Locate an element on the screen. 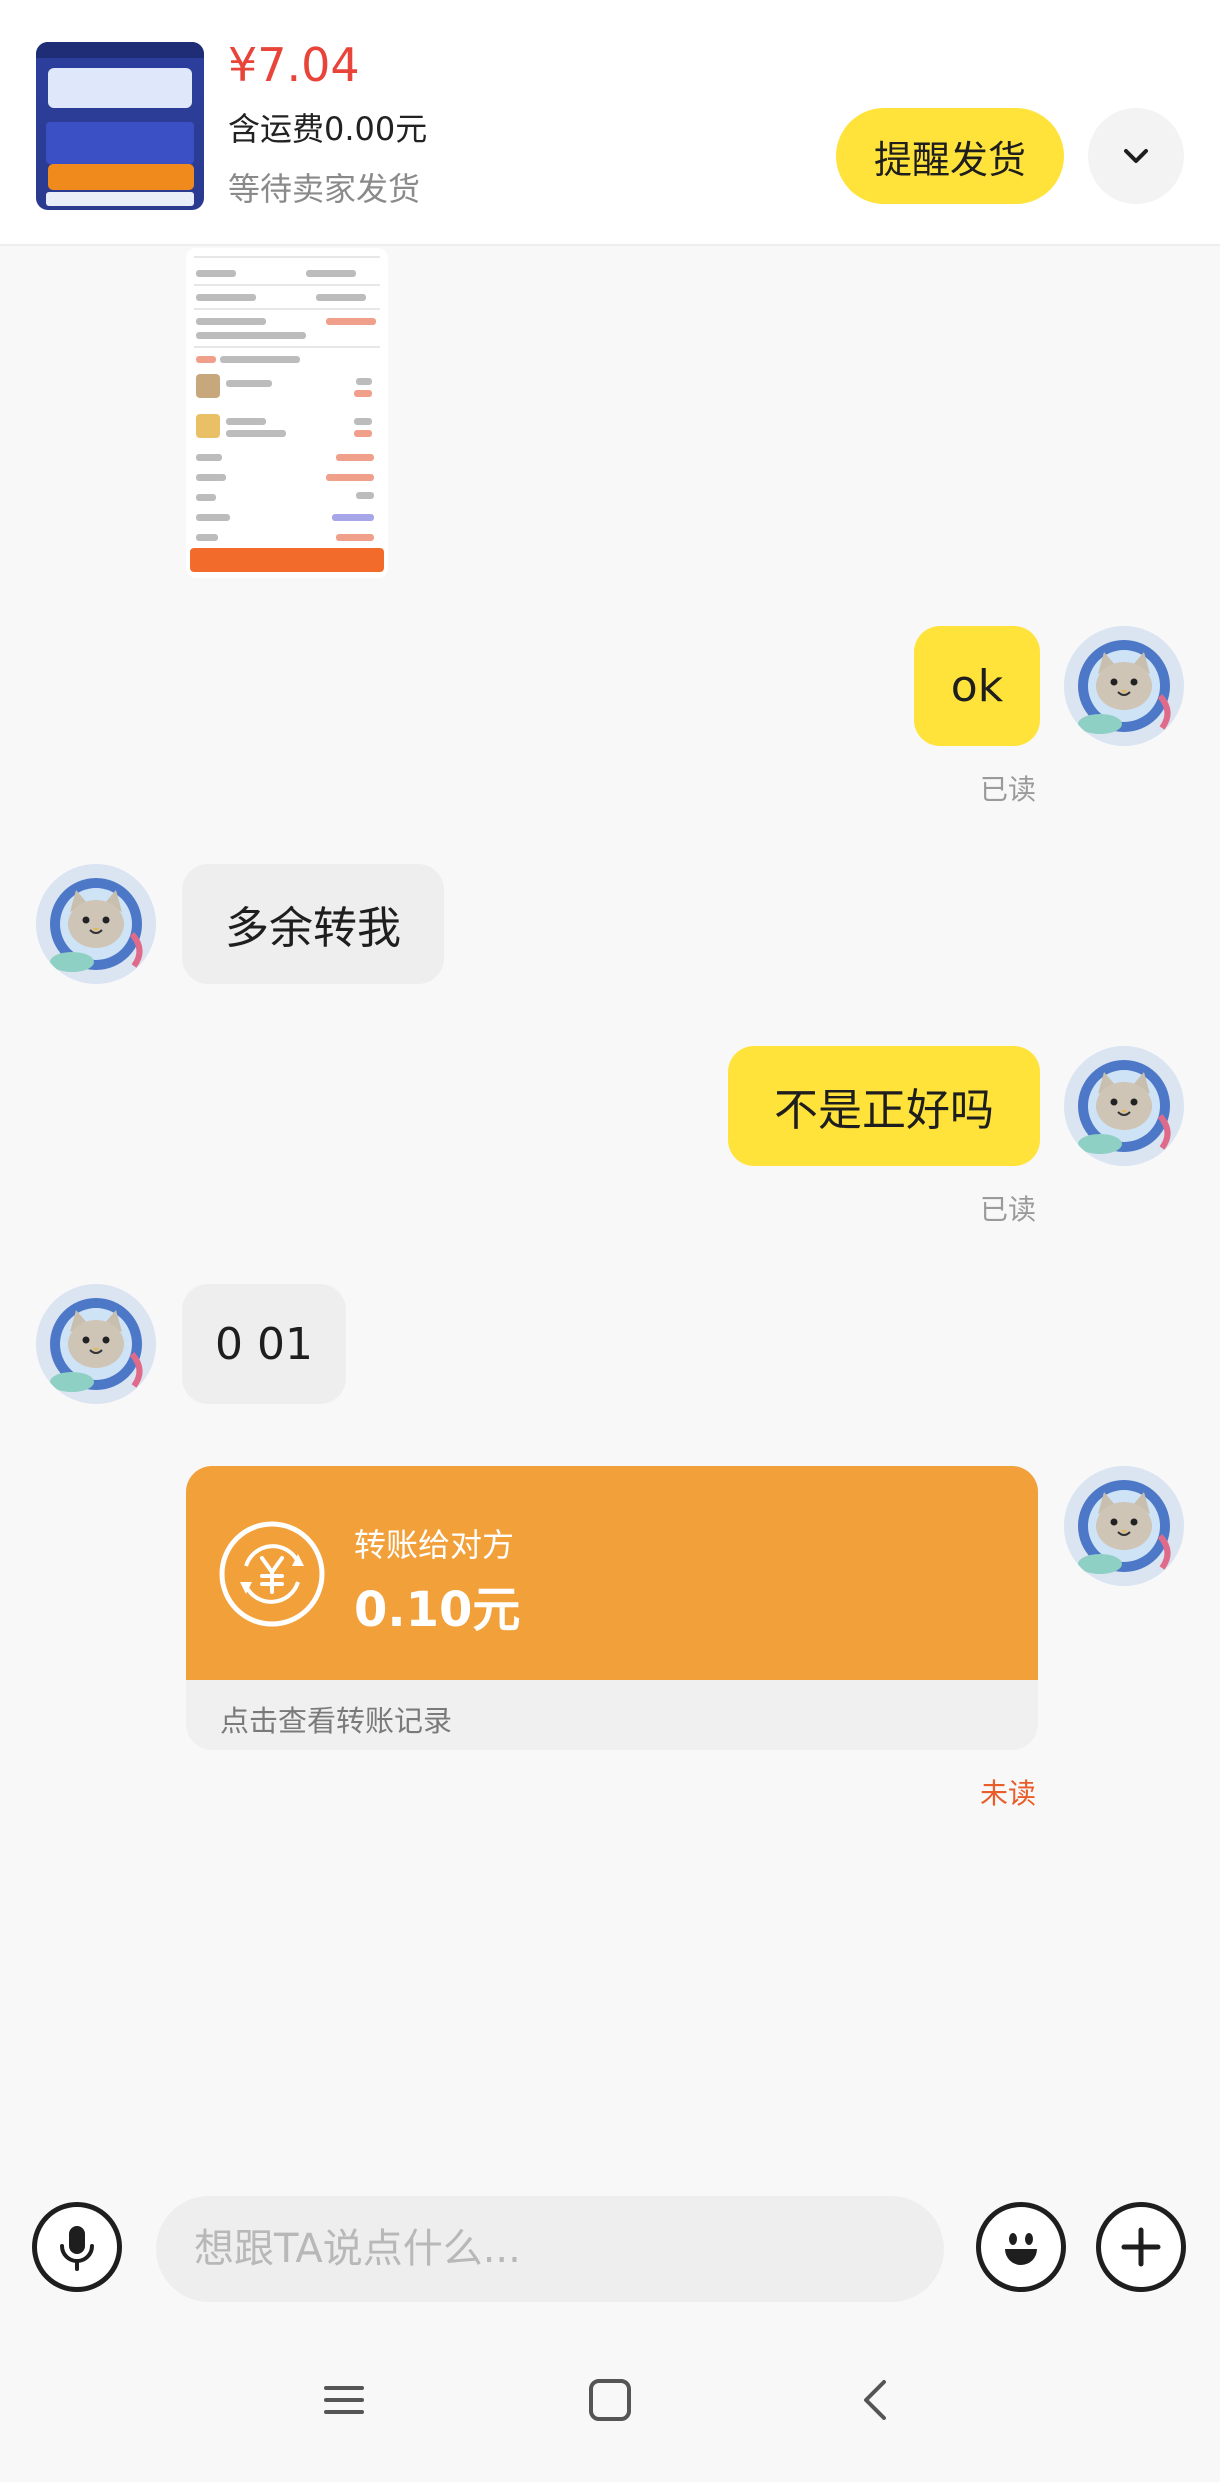 The width and height of the screenshot is (1220, 2482). message-input is located at coordinates (550, 2249).